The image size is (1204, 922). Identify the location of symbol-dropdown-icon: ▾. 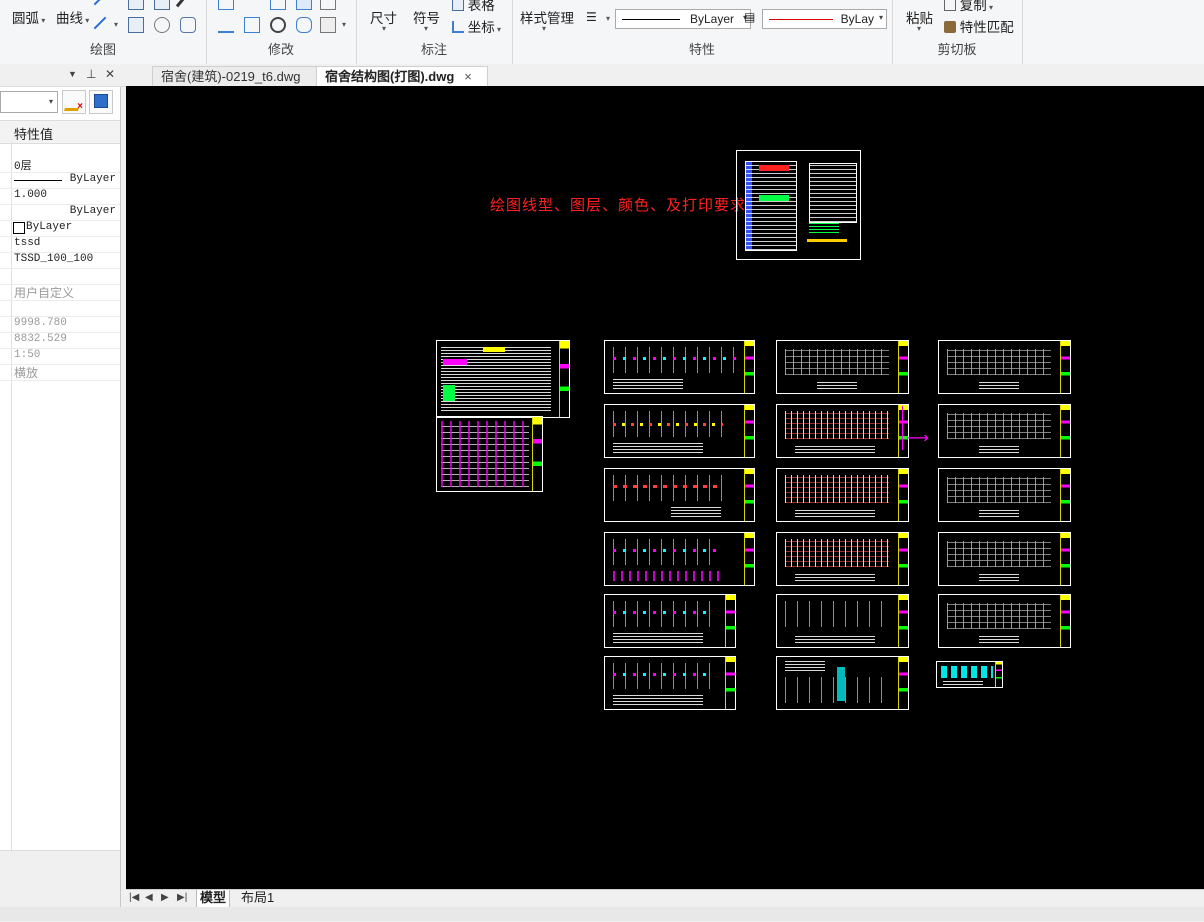
(426, 28).